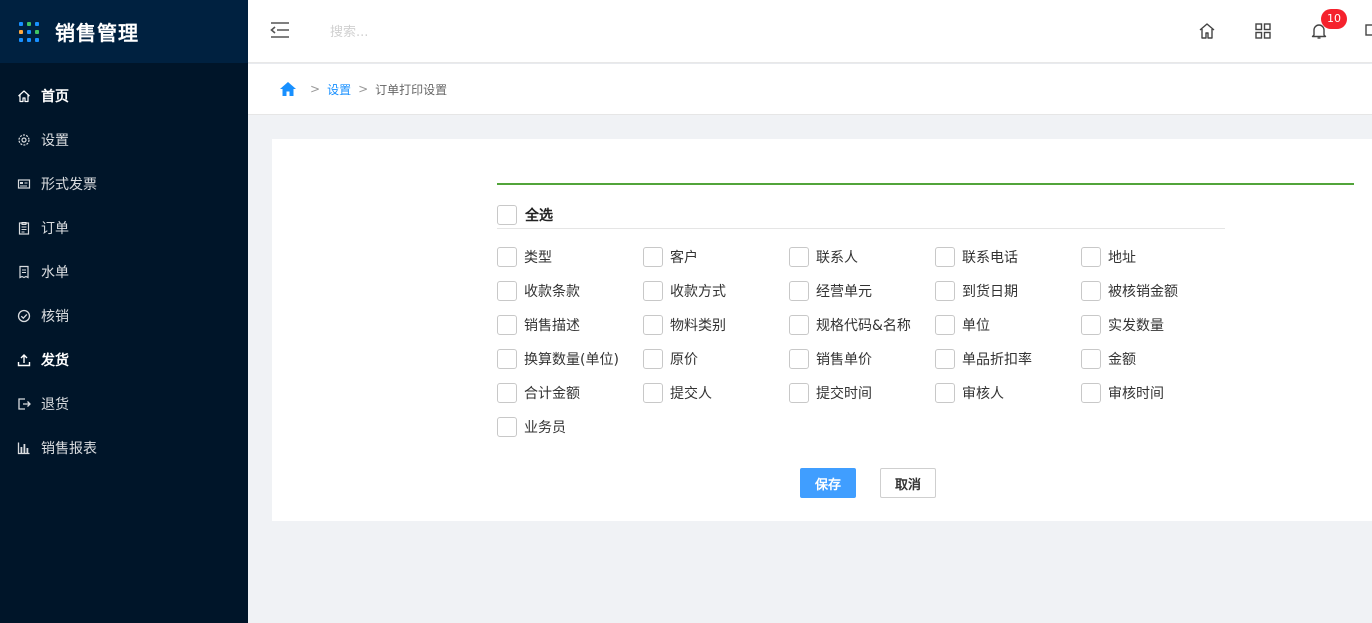 Image resolution: width=1372 pixels, height=623 pixels. I want to click on breadcrumb-settings-link: 设置, so click(339, 89).